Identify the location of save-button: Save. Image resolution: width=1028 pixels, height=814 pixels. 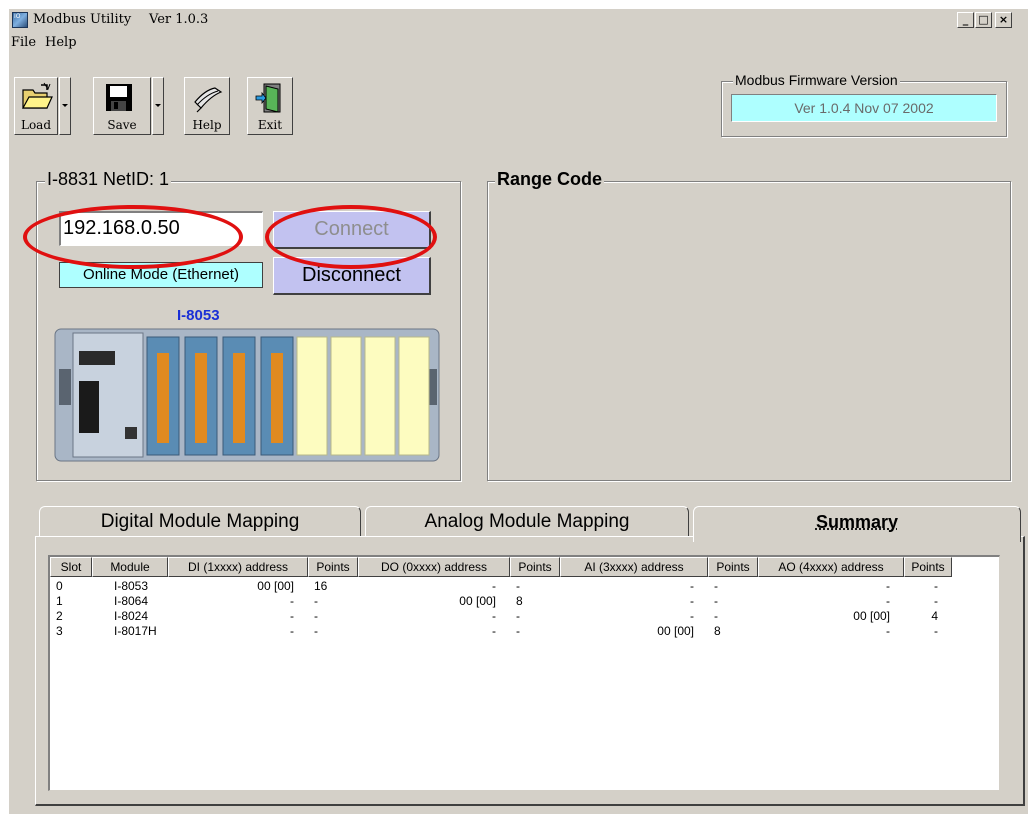
(122, 106).